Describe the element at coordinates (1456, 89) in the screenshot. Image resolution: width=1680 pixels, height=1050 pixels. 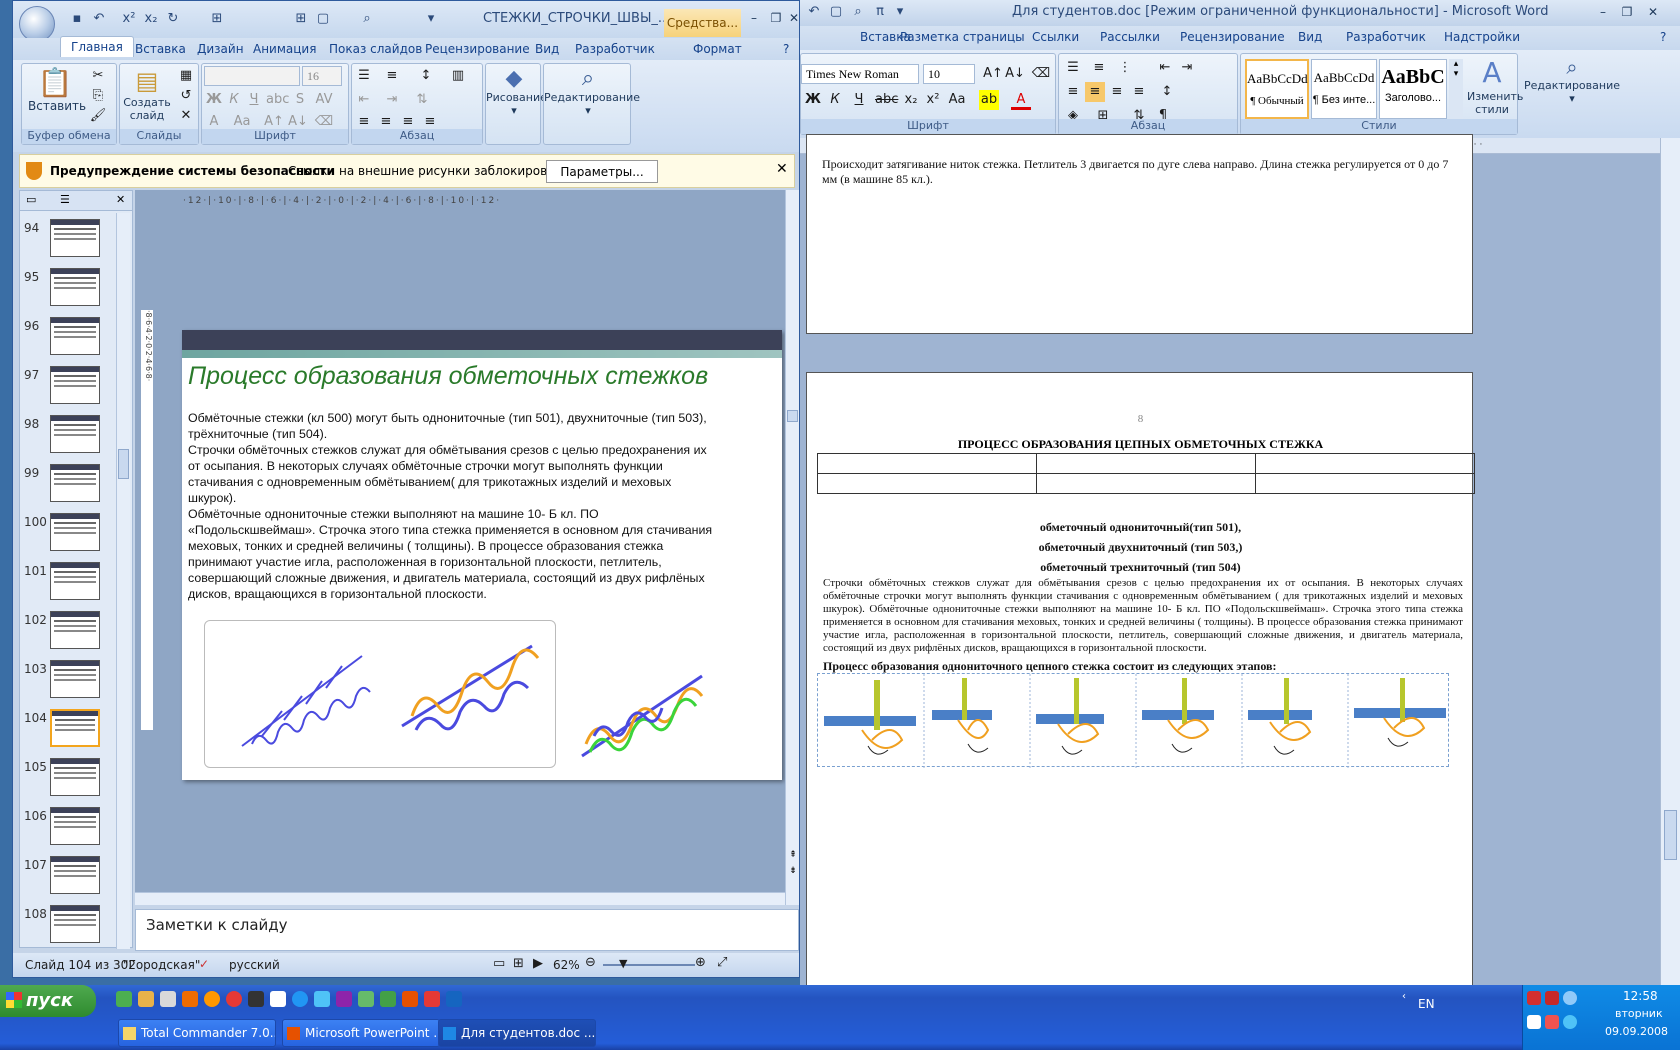
I see `styles-scroll-icon: ▴ ▾` at that location.